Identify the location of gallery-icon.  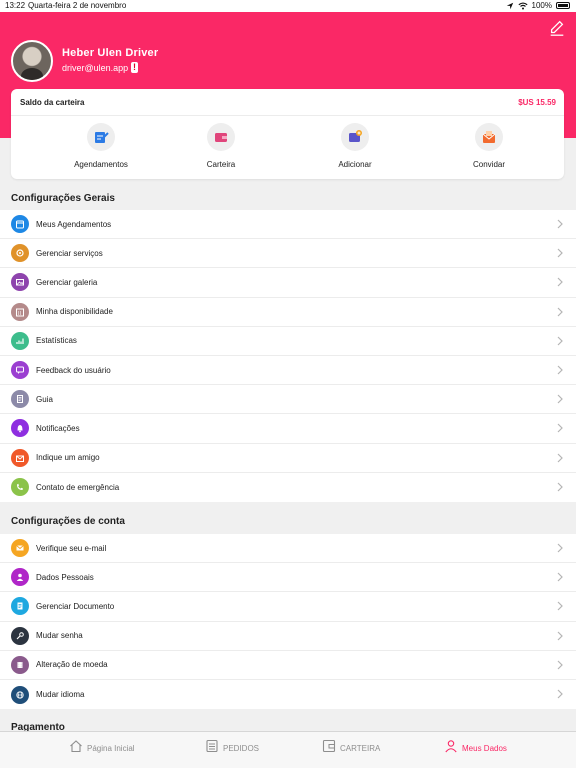
(20, 282).